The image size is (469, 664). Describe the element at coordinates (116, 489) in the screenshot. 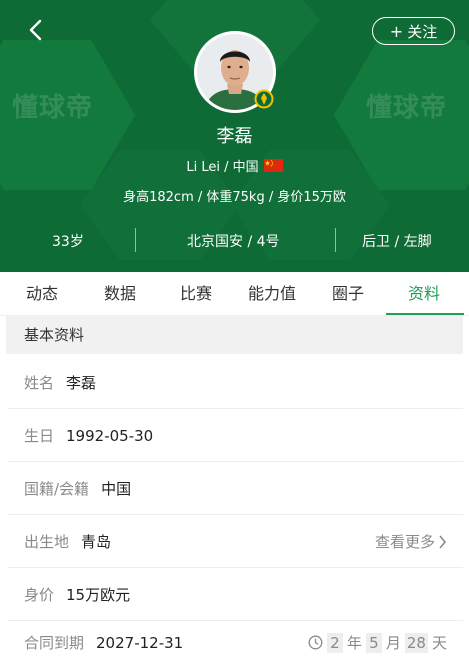

I see `row-value: 中国` at that location.